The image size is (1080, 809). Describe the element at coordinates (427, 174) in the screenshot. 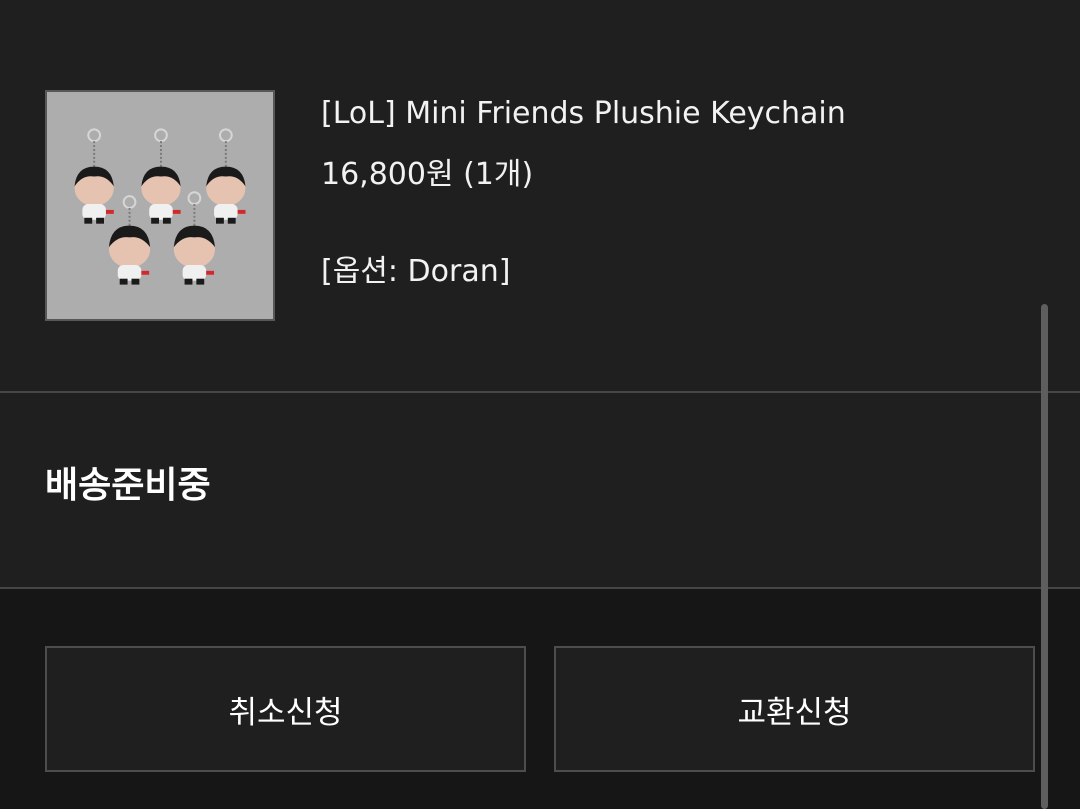

I see `product-price: 16,800원 (1개)` at that location.